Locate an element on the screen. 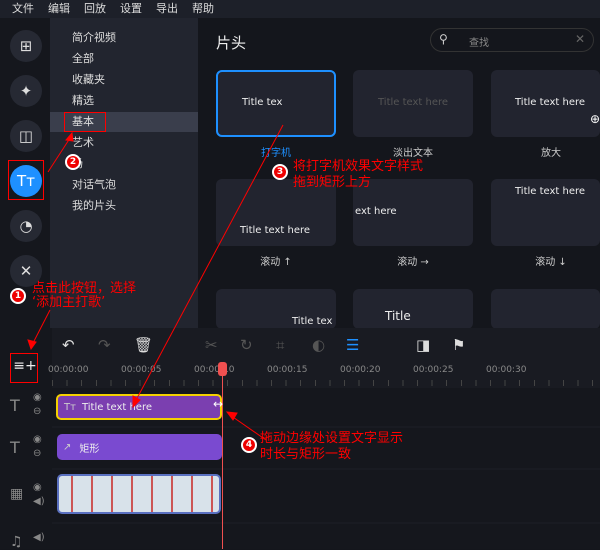 This screenshot has width=600, height=550. annotation-text: 点击此按钮，选择 ‘添加主打歌’ is located at coordinates (84, 295).